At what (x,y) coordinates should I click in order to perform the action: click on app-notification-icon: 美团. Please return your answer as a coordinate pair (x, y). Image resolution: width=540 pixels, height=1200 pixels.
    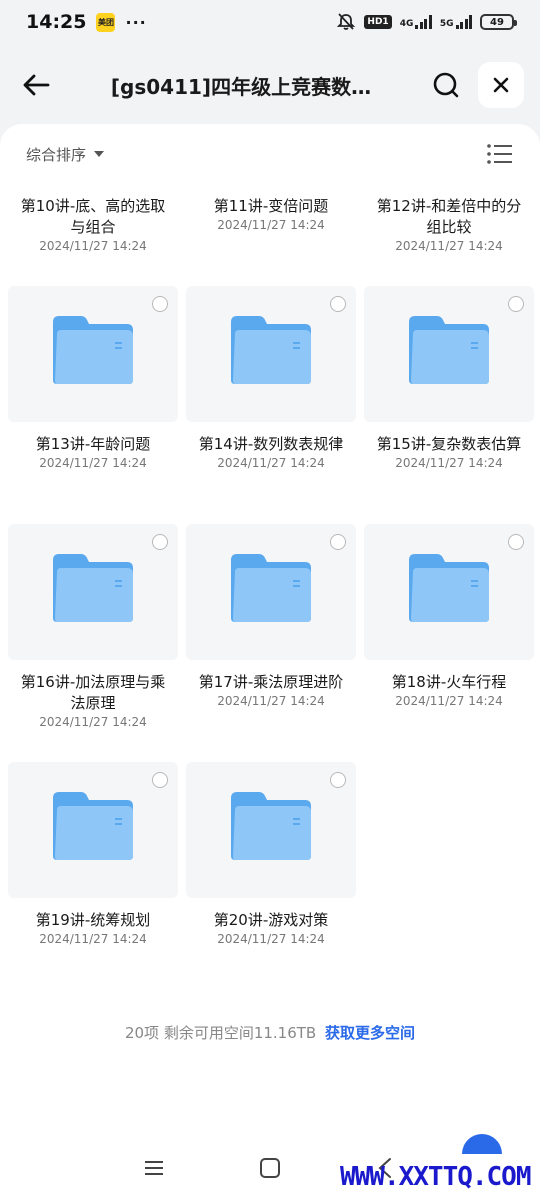
    Looking at the image, I should click on (106, 22).